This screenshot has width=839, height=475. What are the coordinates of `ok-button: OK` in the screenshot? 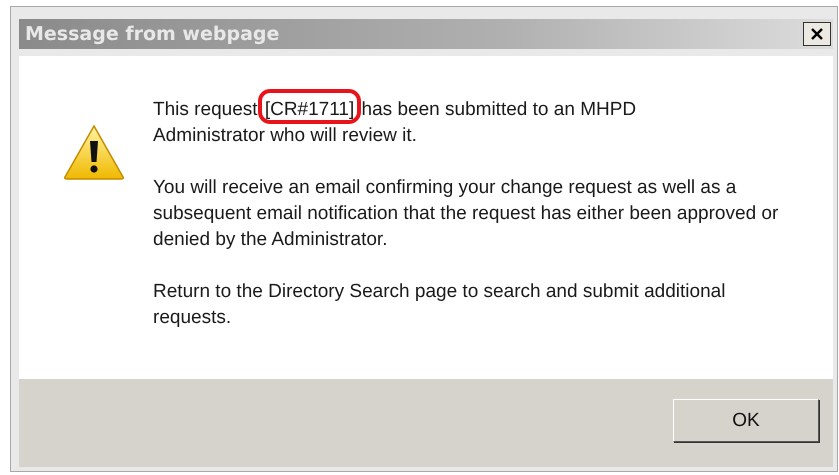 It's located at (746, 420).